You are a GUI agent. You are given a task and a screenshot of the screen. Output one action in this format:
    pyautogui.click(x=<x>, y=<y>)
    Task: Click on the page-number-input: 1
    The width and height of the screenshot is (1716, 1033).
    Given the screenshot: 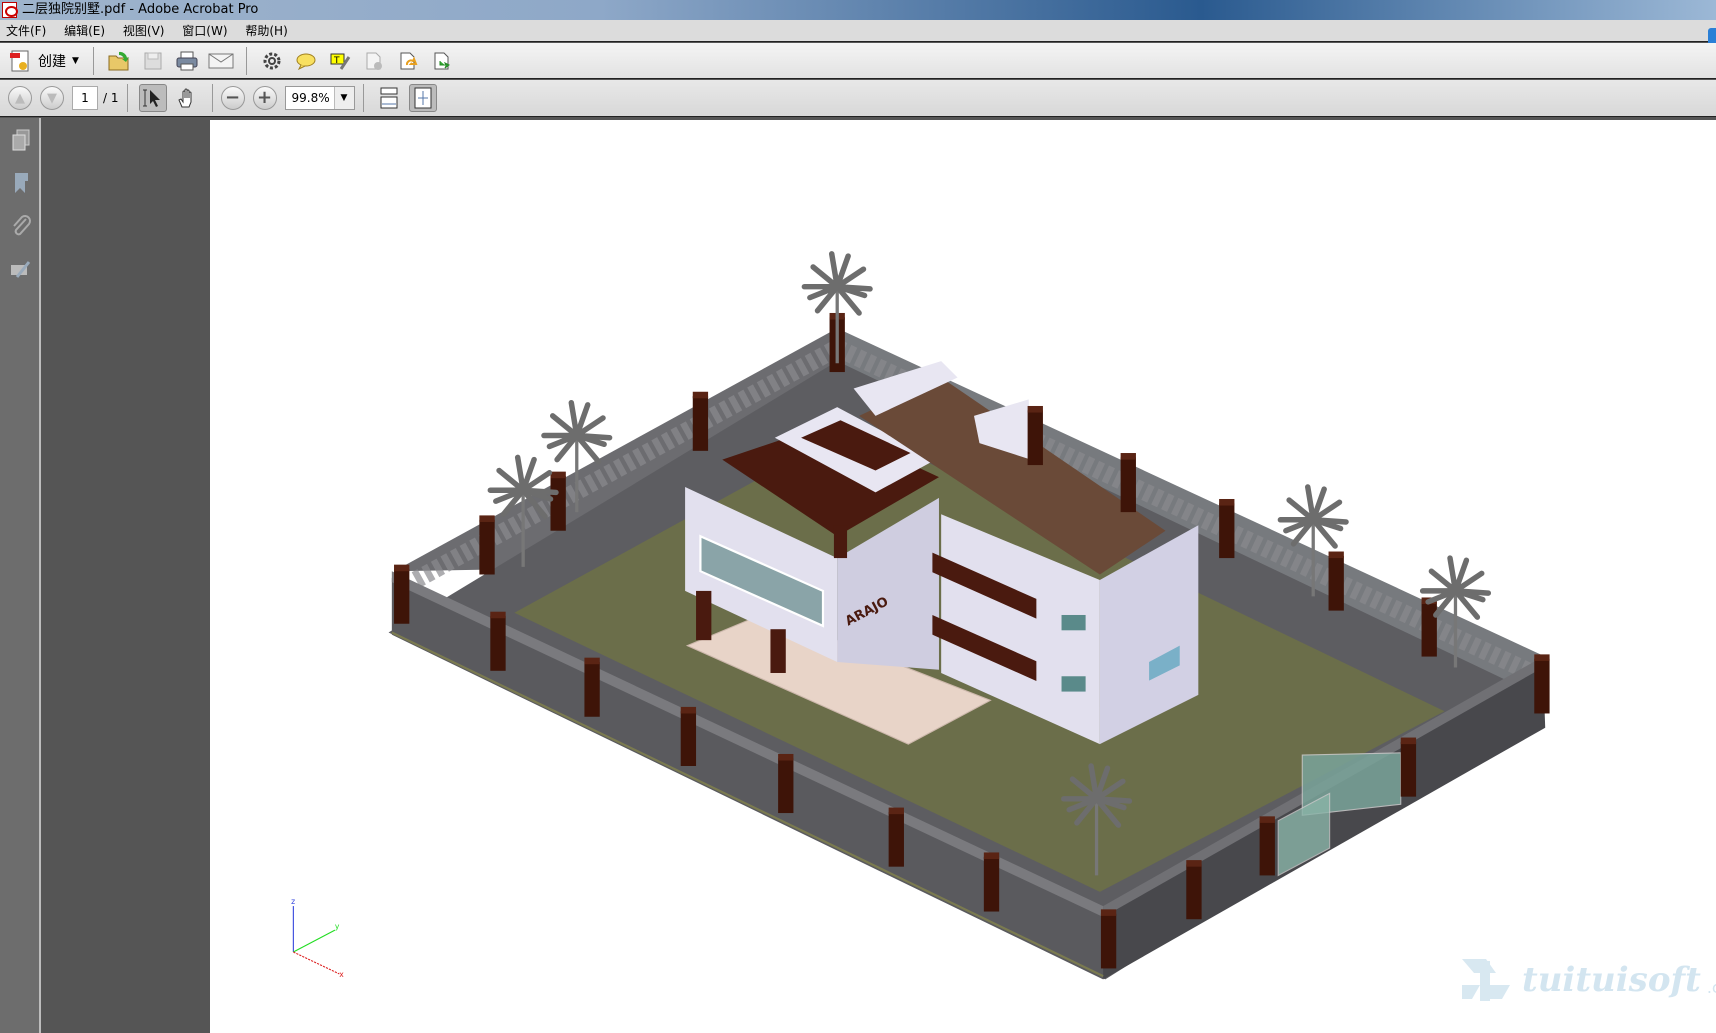 What is the action you would take?
    pyautogui.click(x=85, y=98)
    